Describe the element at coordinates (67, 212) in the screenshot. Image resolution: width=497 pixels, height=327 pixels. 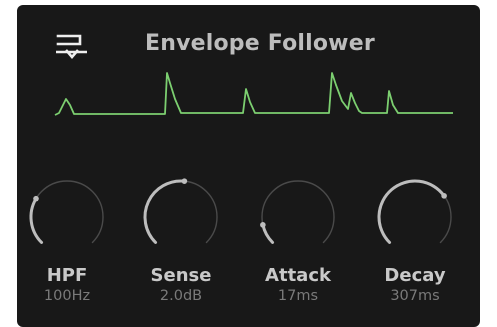
I see `knob-track-hpf` at that location.